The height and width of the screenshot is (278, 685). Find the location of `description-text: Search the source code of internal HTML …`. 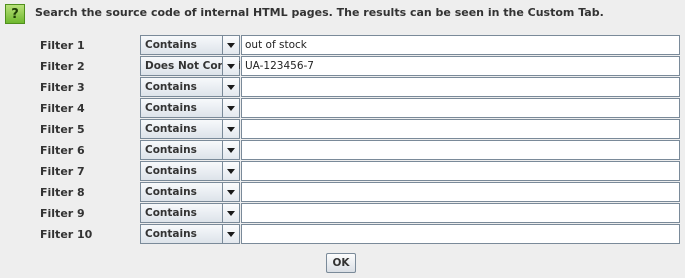

description-text: Search the source code of internal HTML … is located at coordinates (319, 12).